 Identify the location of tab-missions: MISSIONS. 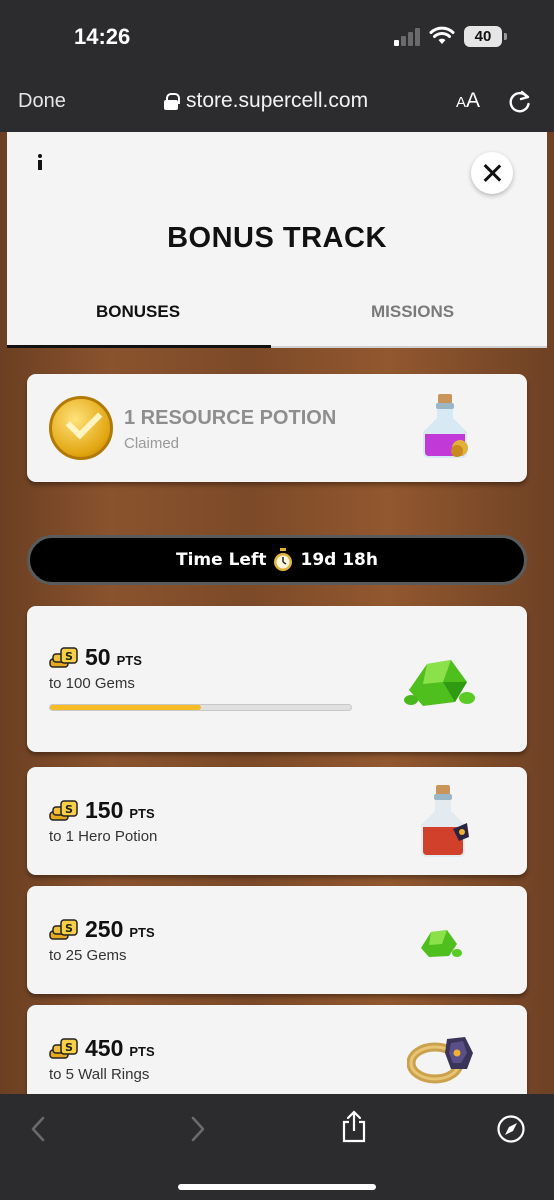
(412, 312).